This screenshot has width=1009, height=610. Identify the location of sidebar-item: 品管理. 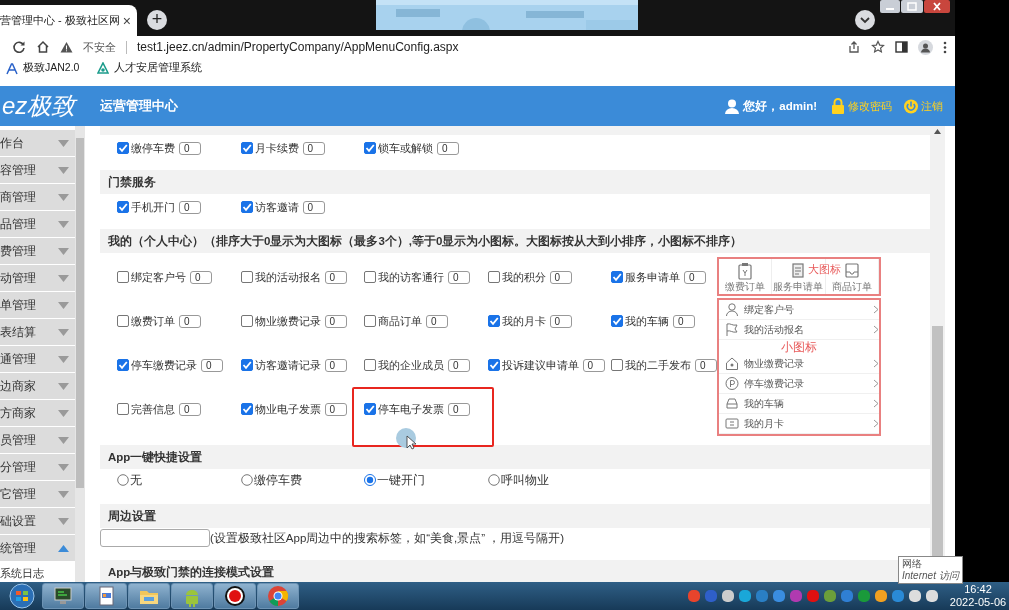
(37, 224).